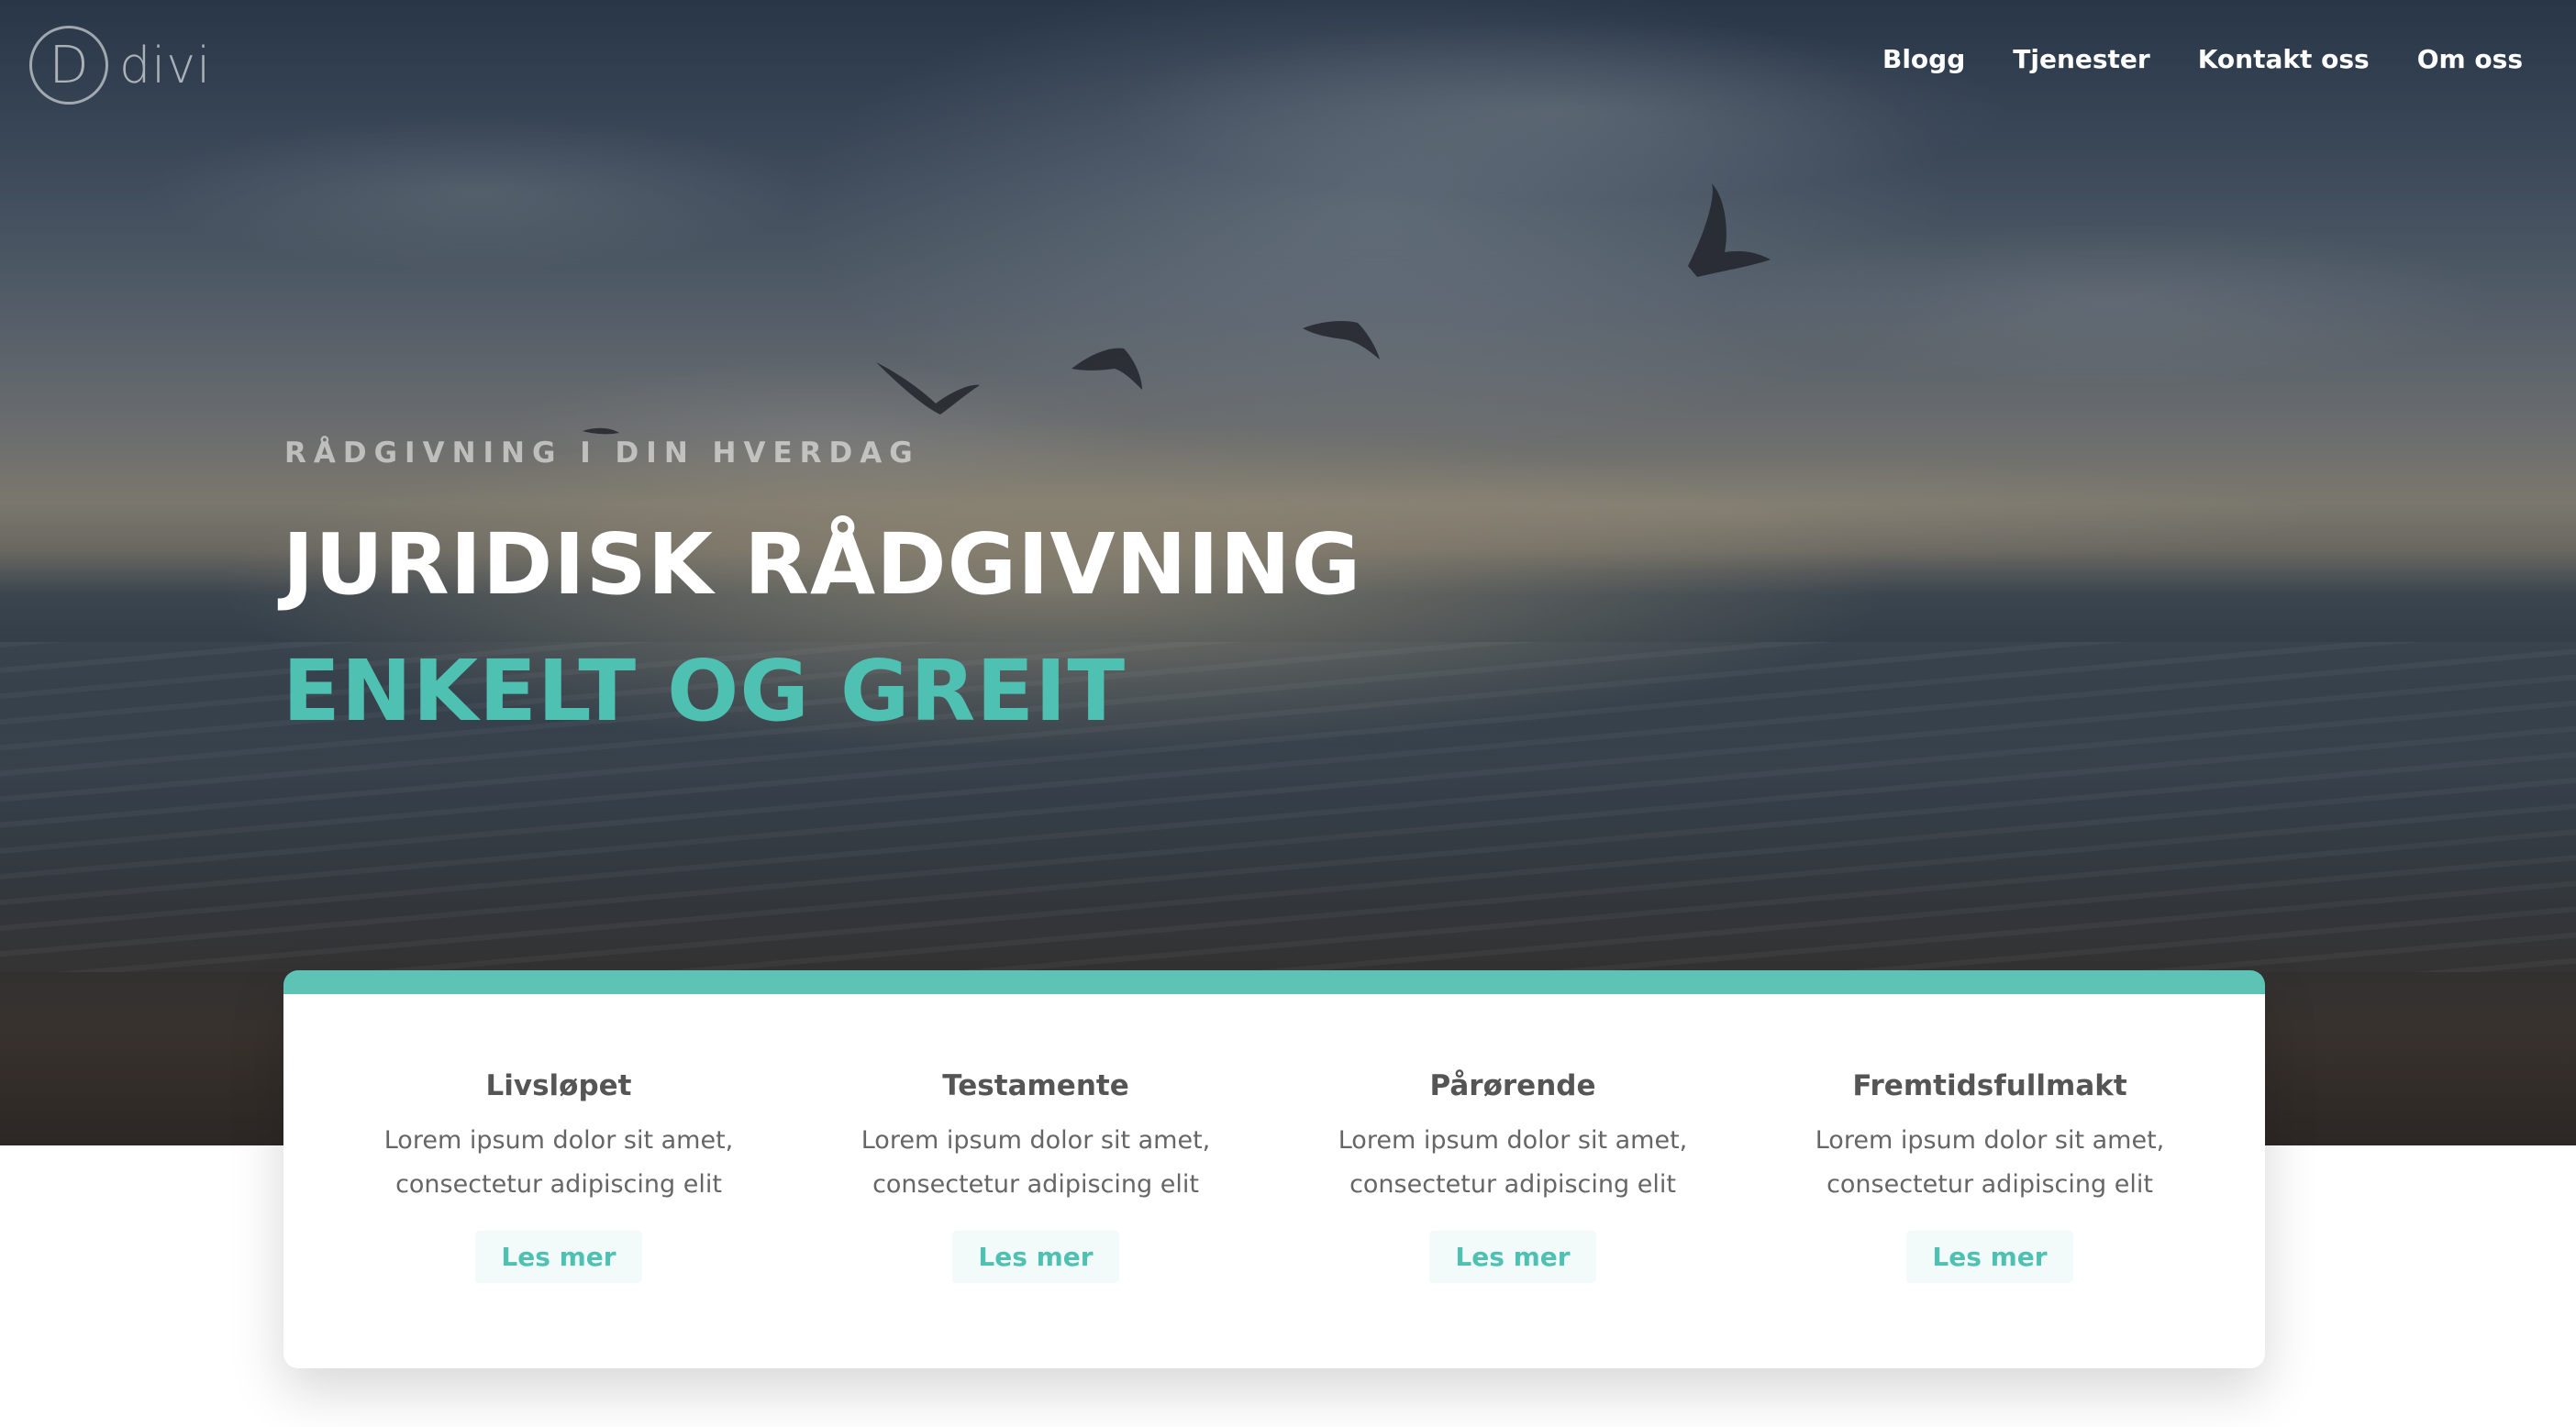  What do you see at coordinates (1923, 59) in the screenshot?
I see `nav-item-blogg: Blogg` at bounding box center [1923, 59].